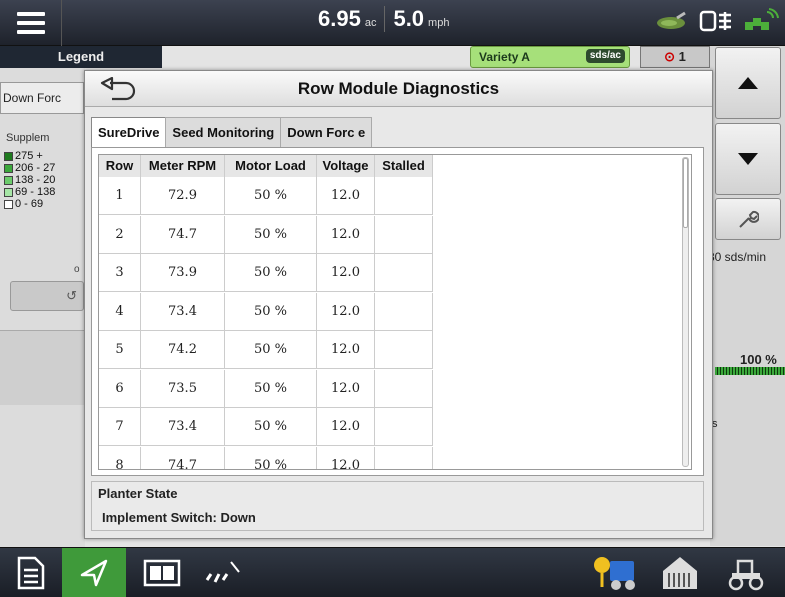  I want to click on cell-row: 7, so click(120, 426).